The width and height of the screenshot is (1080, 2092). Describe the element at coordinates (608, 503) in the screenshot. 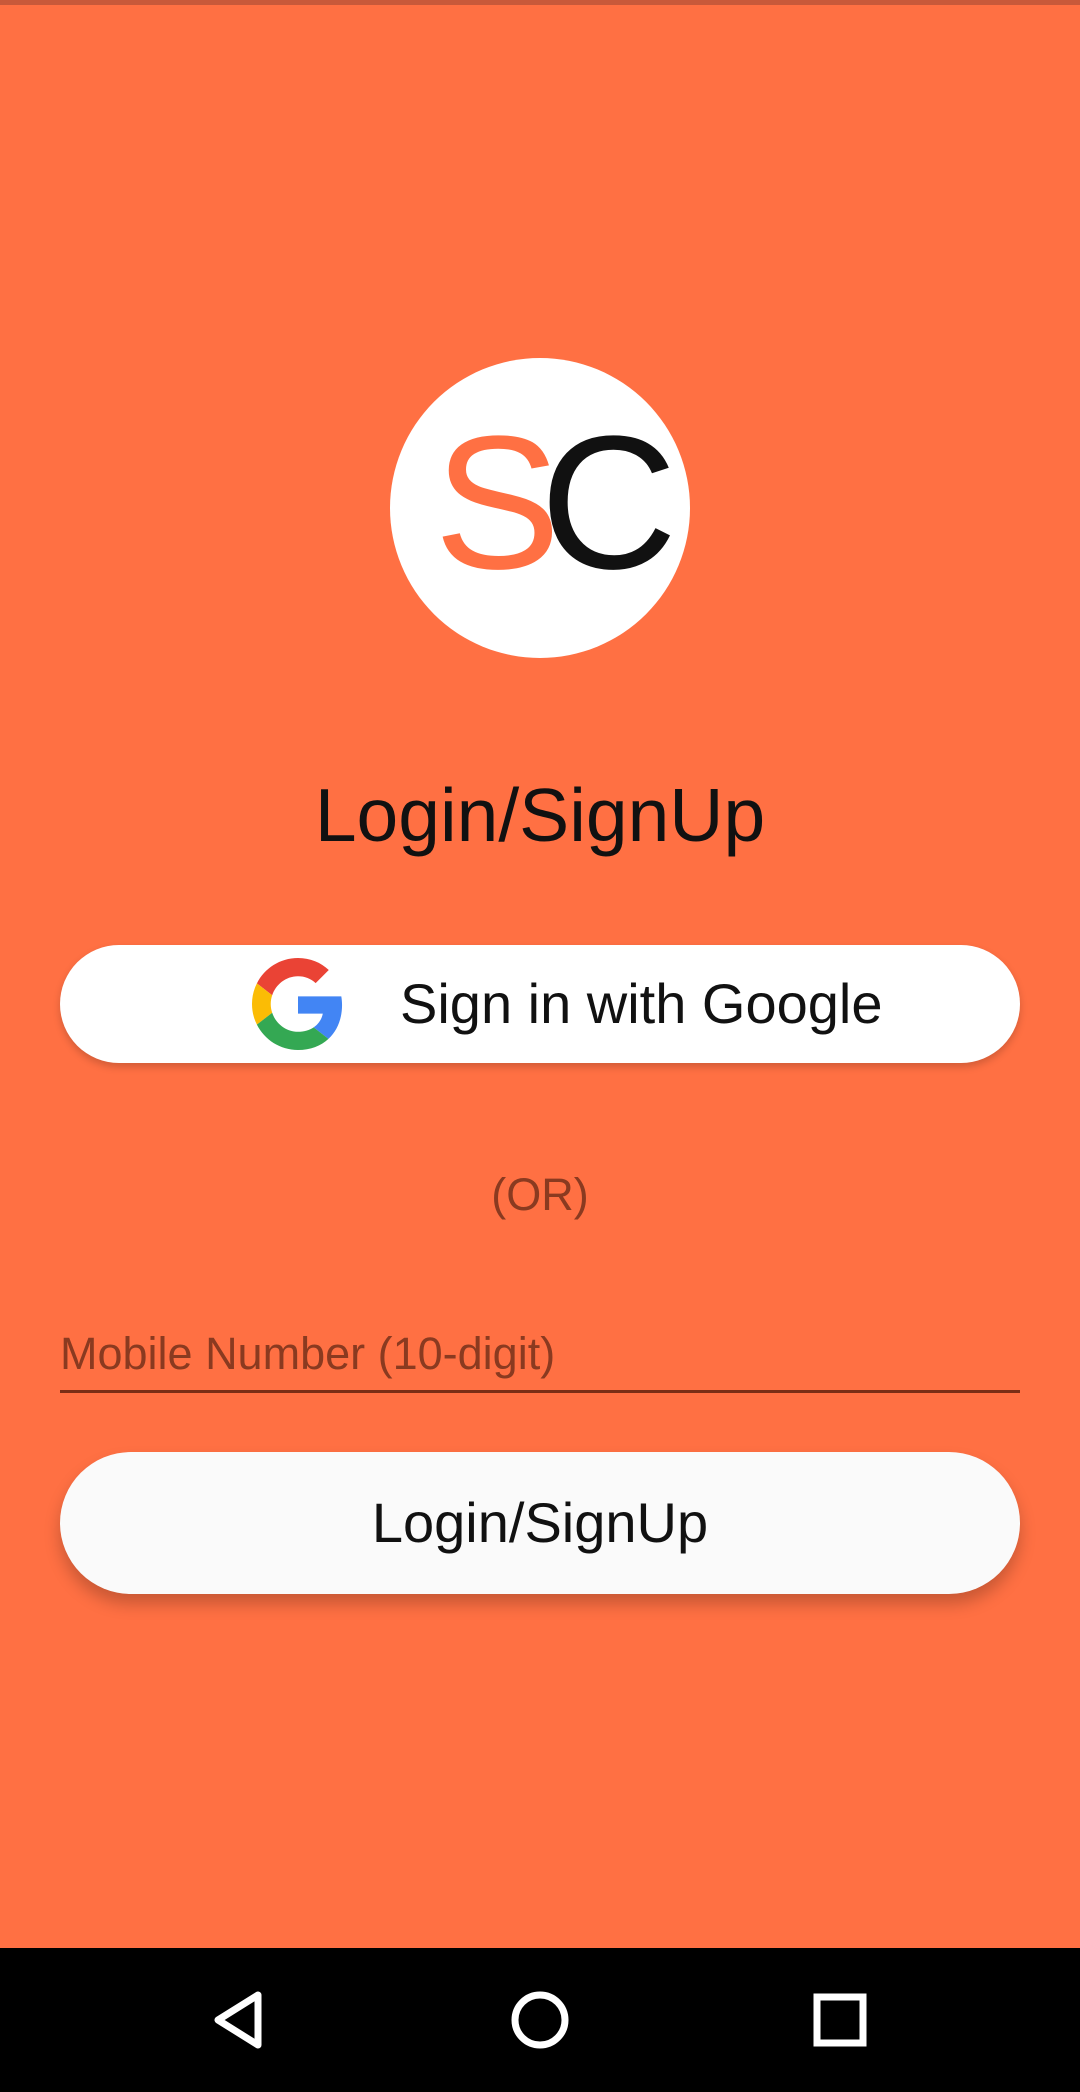

I see `logo-letter-c: C` at that location.